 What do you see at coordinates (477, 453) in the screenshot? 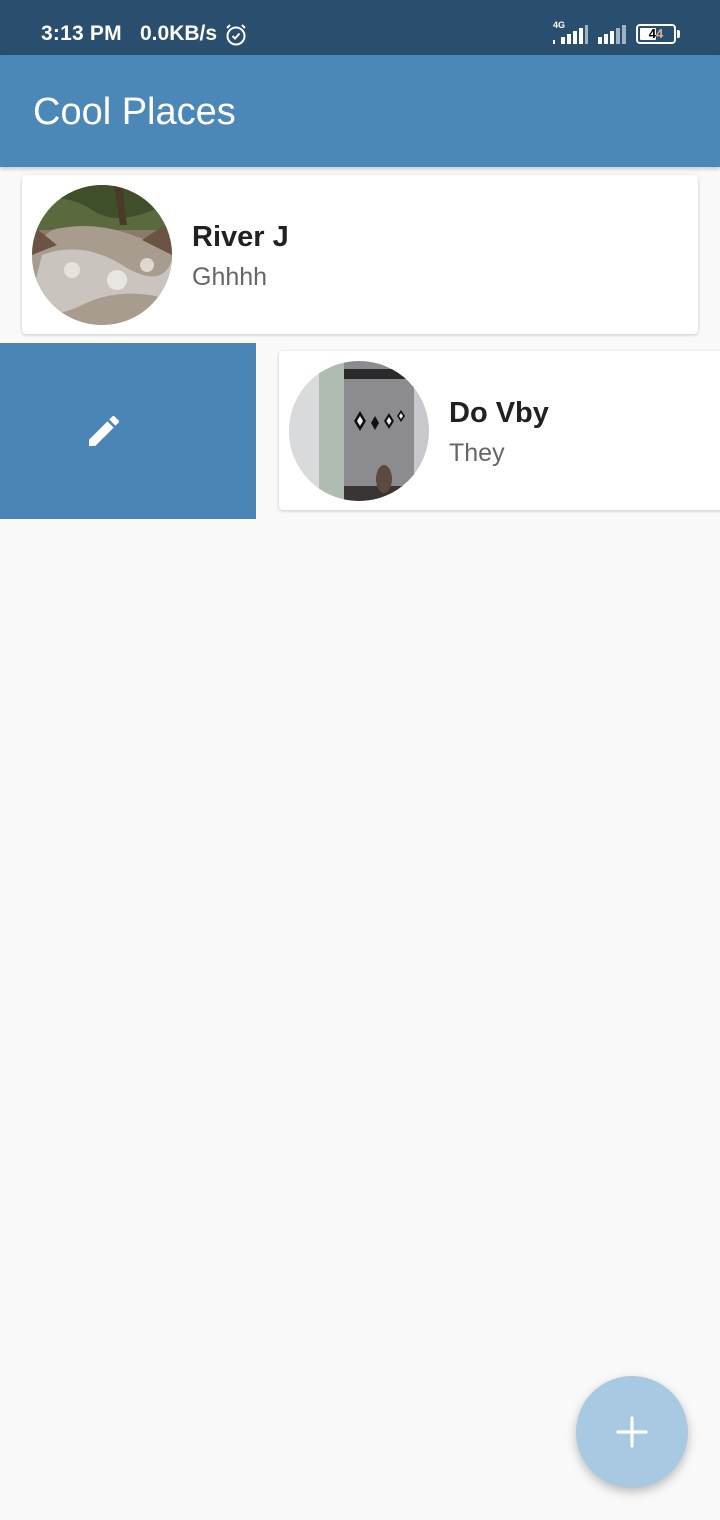
I see `place-description: They` at bounding box center [477, 453].